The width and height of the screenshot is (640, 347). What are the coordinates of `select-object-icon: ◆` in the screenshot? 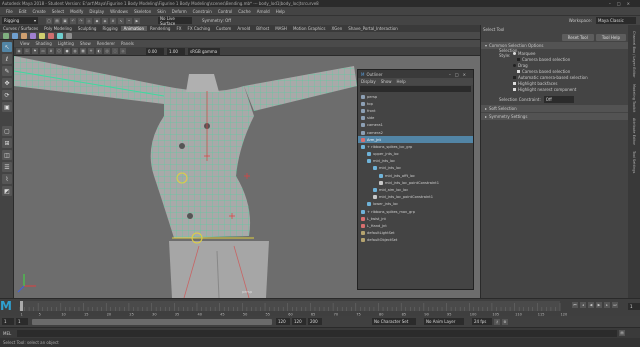 It's located at (97, 20).